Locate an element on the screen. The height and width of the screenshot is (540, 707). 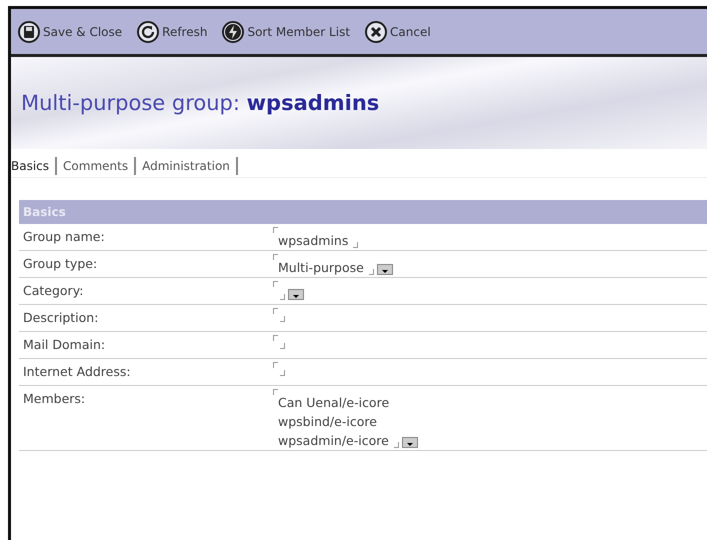
save-icon is located at coordinates (29, 32).